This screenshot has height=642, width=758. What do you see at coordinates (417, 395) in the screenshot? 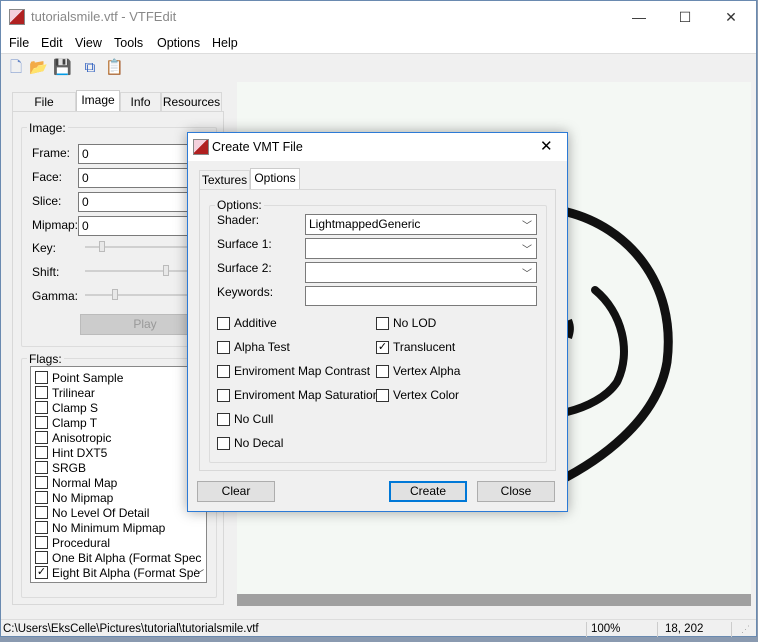
I see `option-vertex-color: Vertex Color` at bounding box center [417, 395].